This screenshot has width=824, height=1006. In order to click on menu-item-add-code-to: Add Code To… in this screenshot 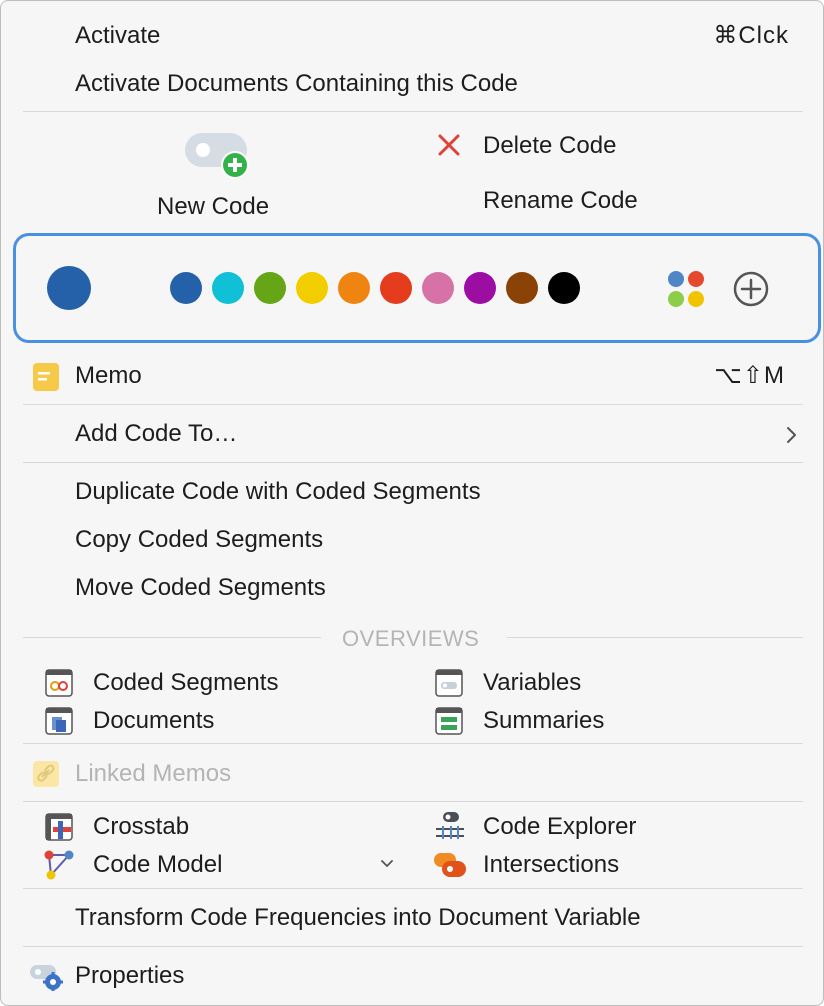, I will do `click(412, 435)`.